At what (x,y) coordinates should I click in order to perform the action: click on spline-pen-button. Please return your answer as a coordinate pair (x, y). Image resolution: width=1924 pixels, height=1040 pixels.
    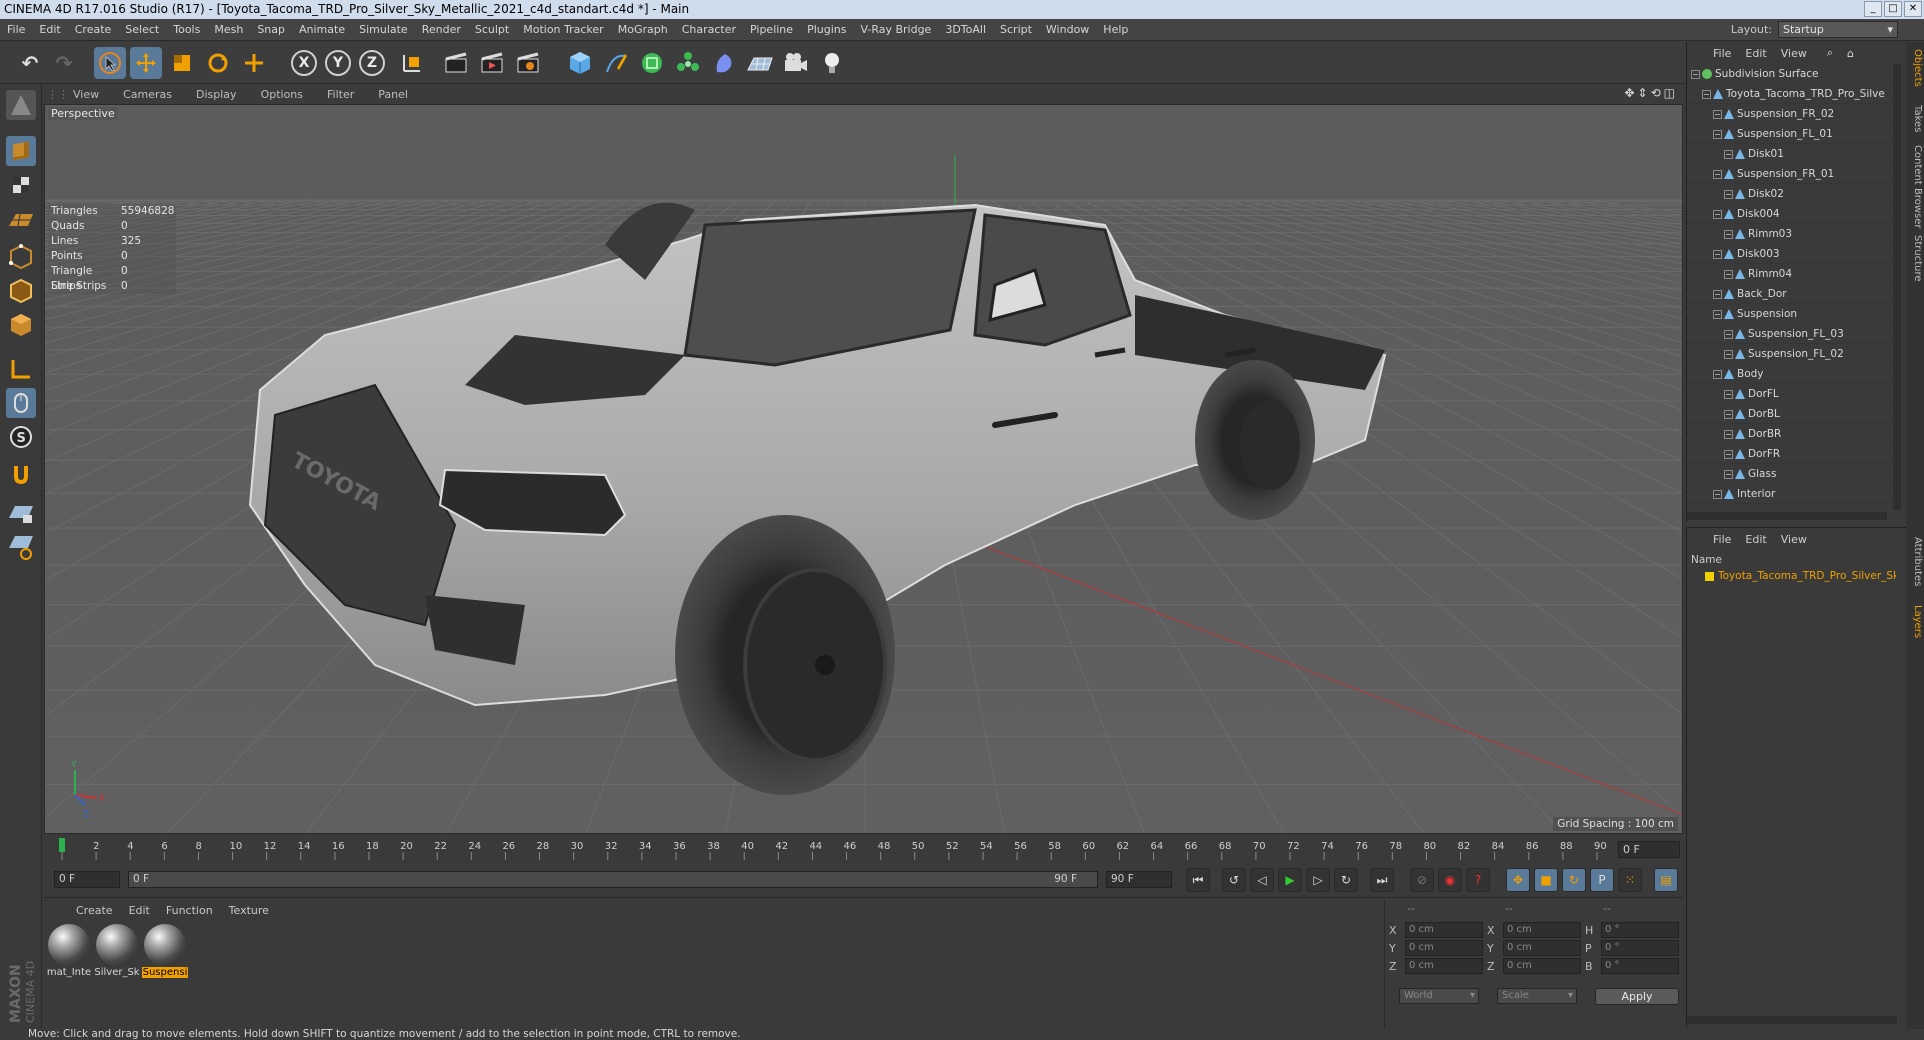
    Looking at the image, I should click on (616, 63).